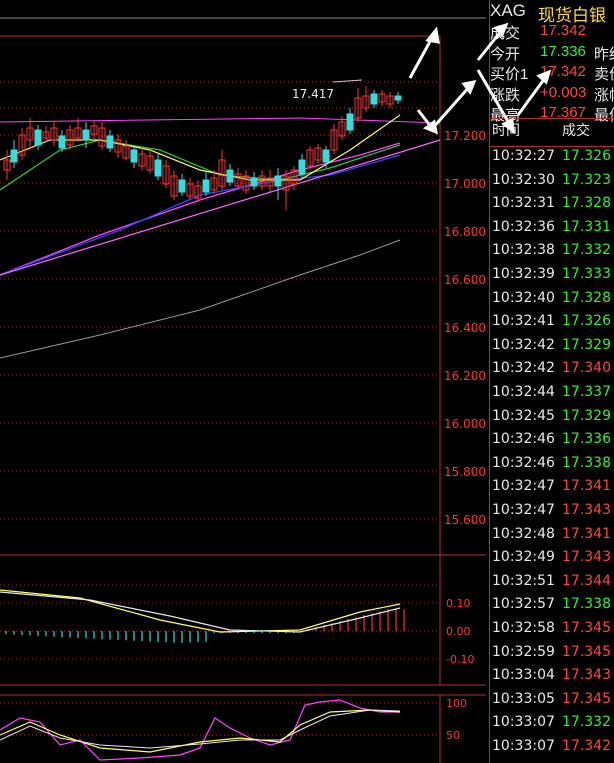  Describe the element at coordinates (465, 232) in the screenshot. I see `price-tick-label: 16.800` at that location.